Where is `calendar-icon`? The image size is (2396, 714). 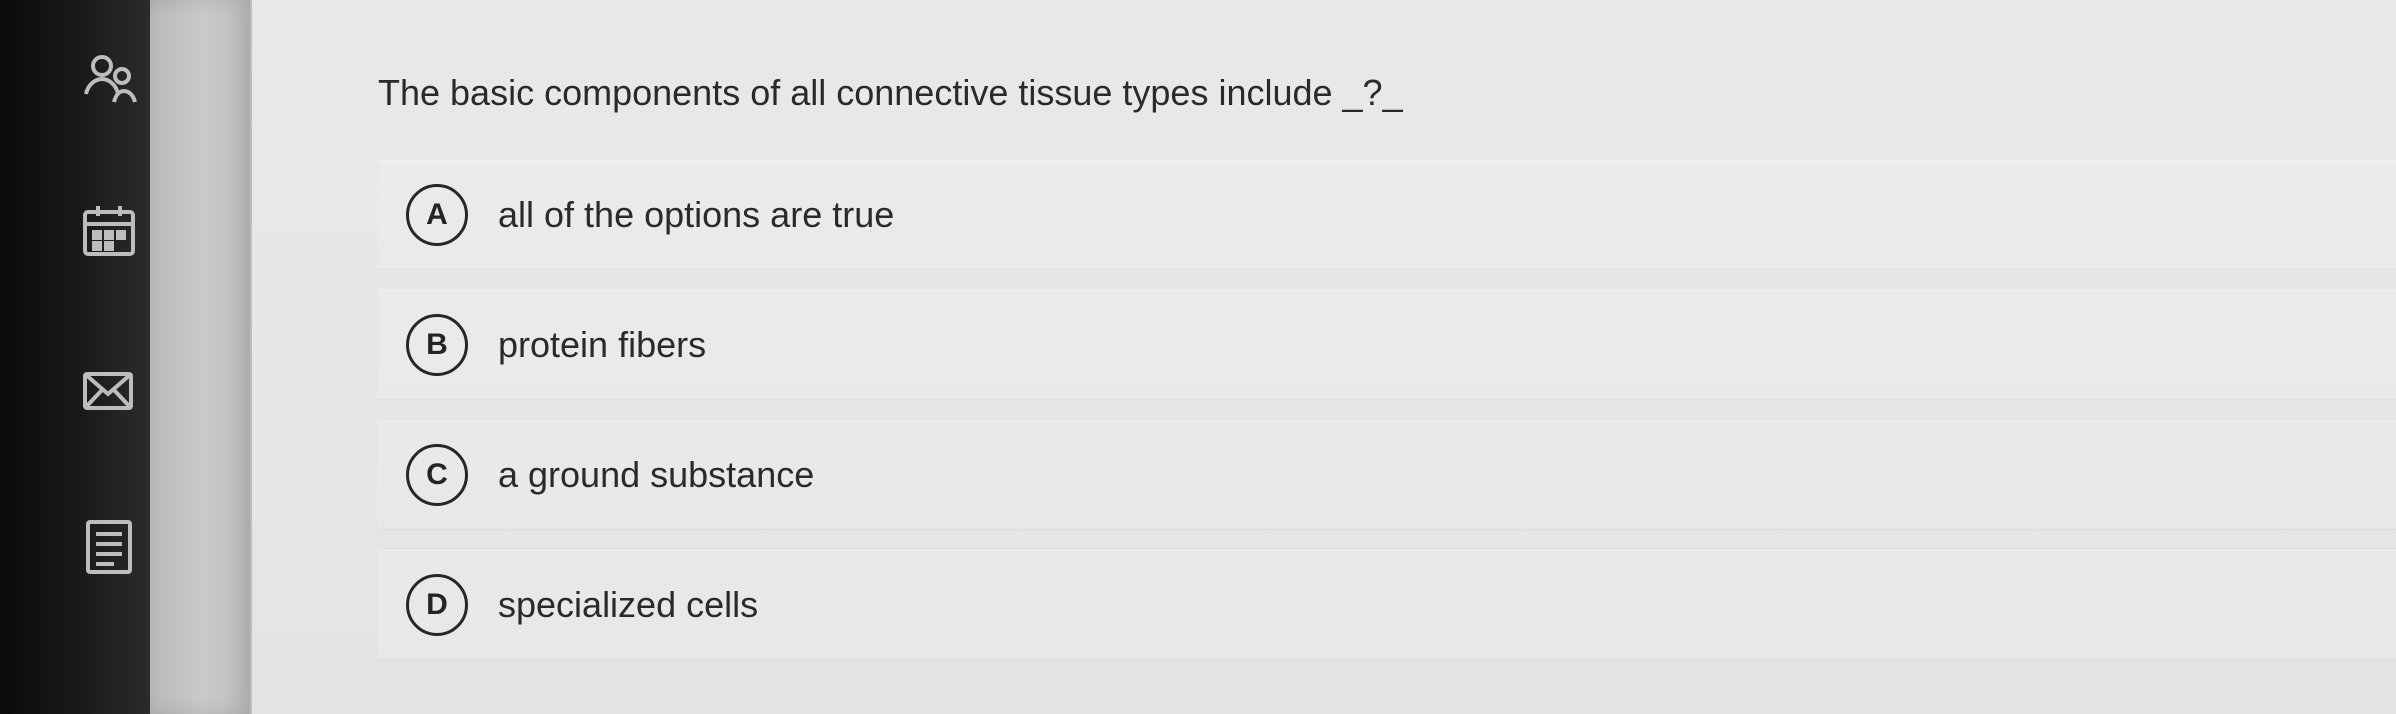
calendar-icon is located at coordinates (109, 231).